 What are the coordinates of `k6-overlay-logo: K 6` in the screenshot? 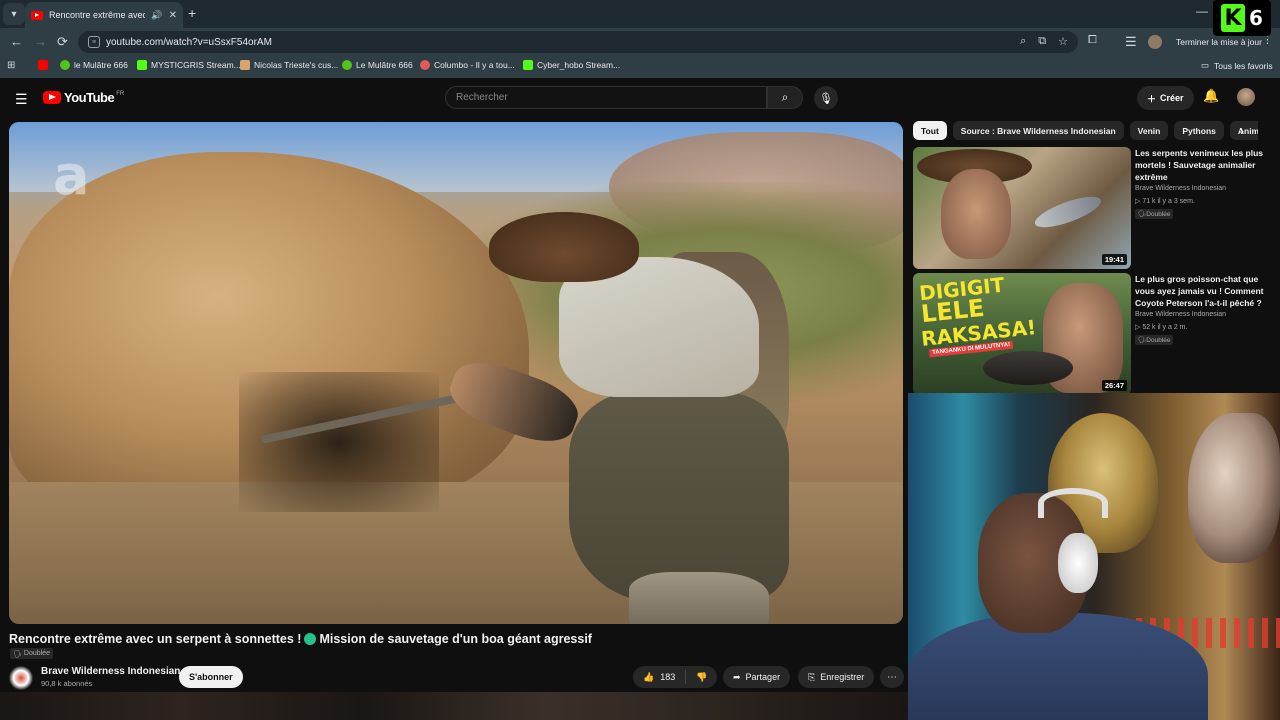 It's located at (1242, 18).